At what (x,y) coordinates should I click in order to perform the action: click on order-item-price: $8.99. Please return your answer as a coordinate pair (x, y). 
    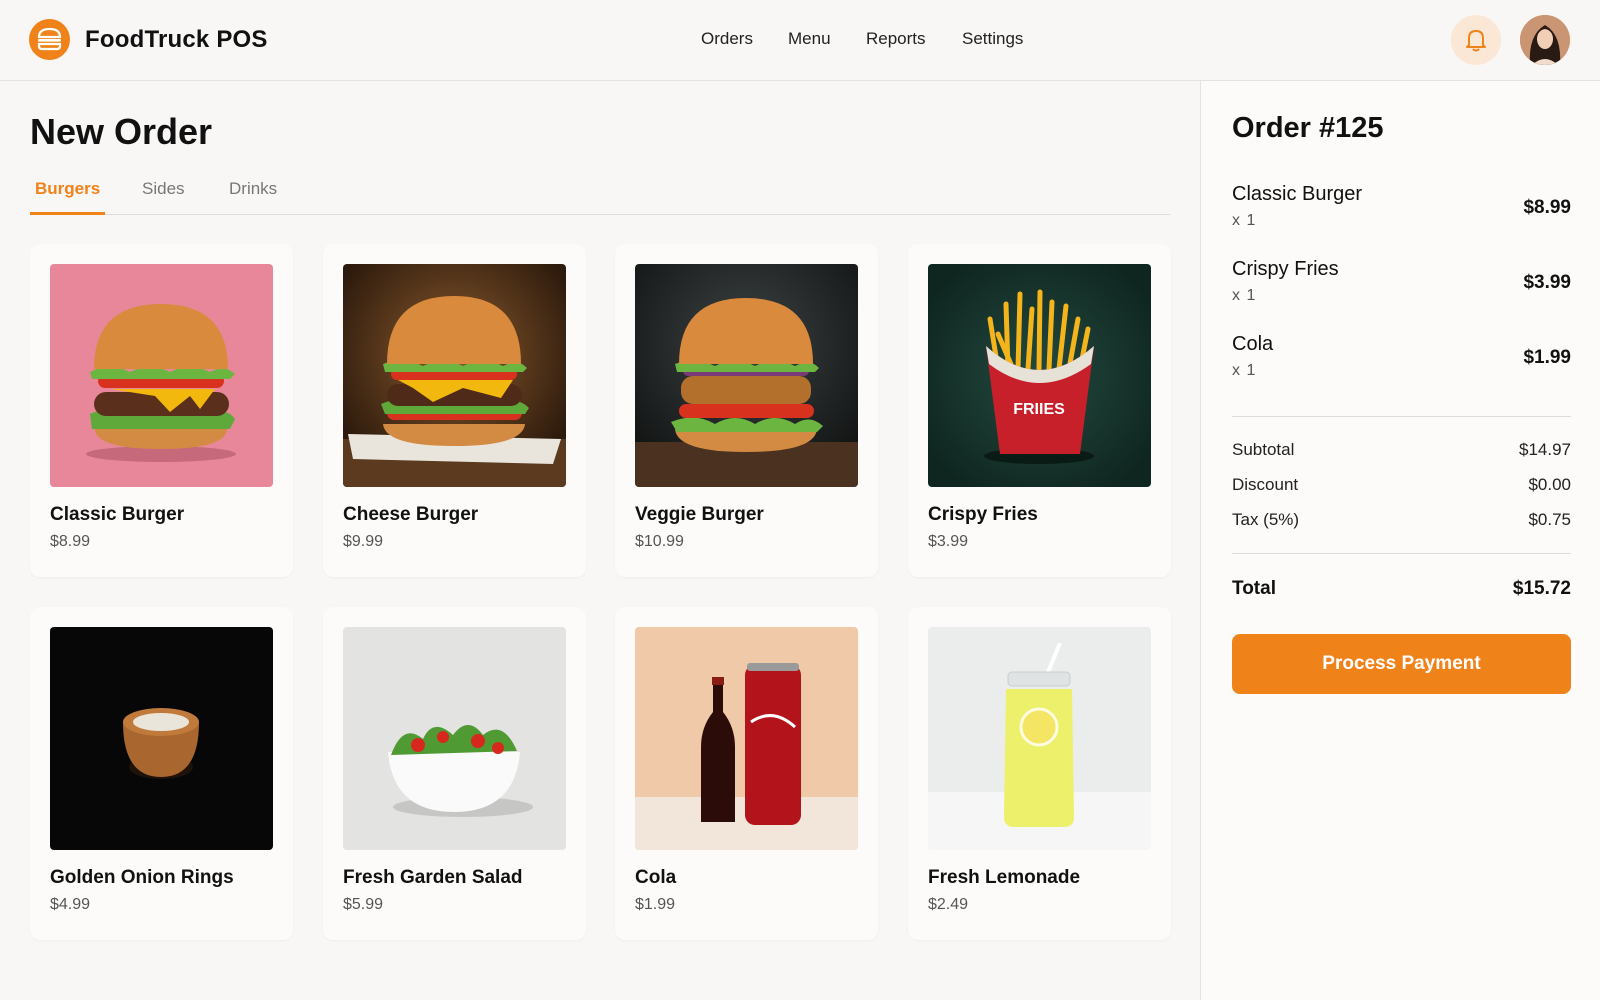
    Looking at the image, I should click on (1547, 207).